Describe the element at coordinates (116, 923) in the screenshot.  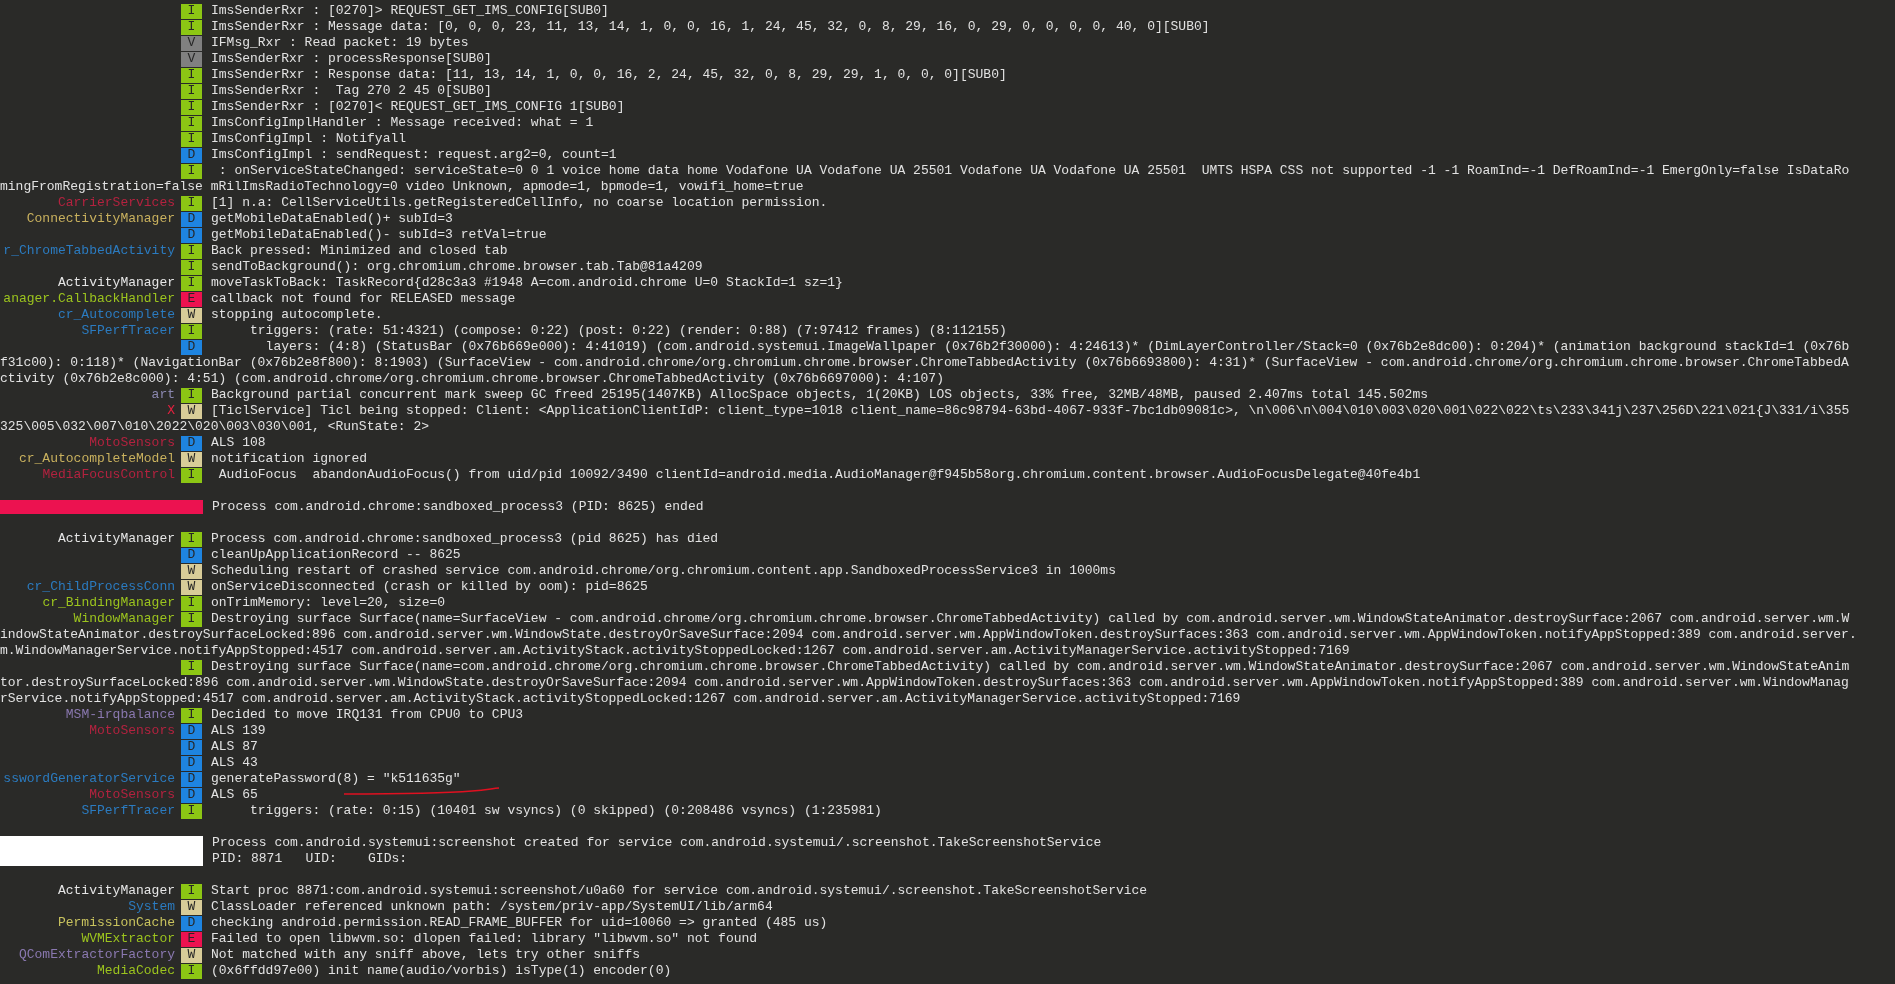
I see `log-tag: PermissionCache` at that location.